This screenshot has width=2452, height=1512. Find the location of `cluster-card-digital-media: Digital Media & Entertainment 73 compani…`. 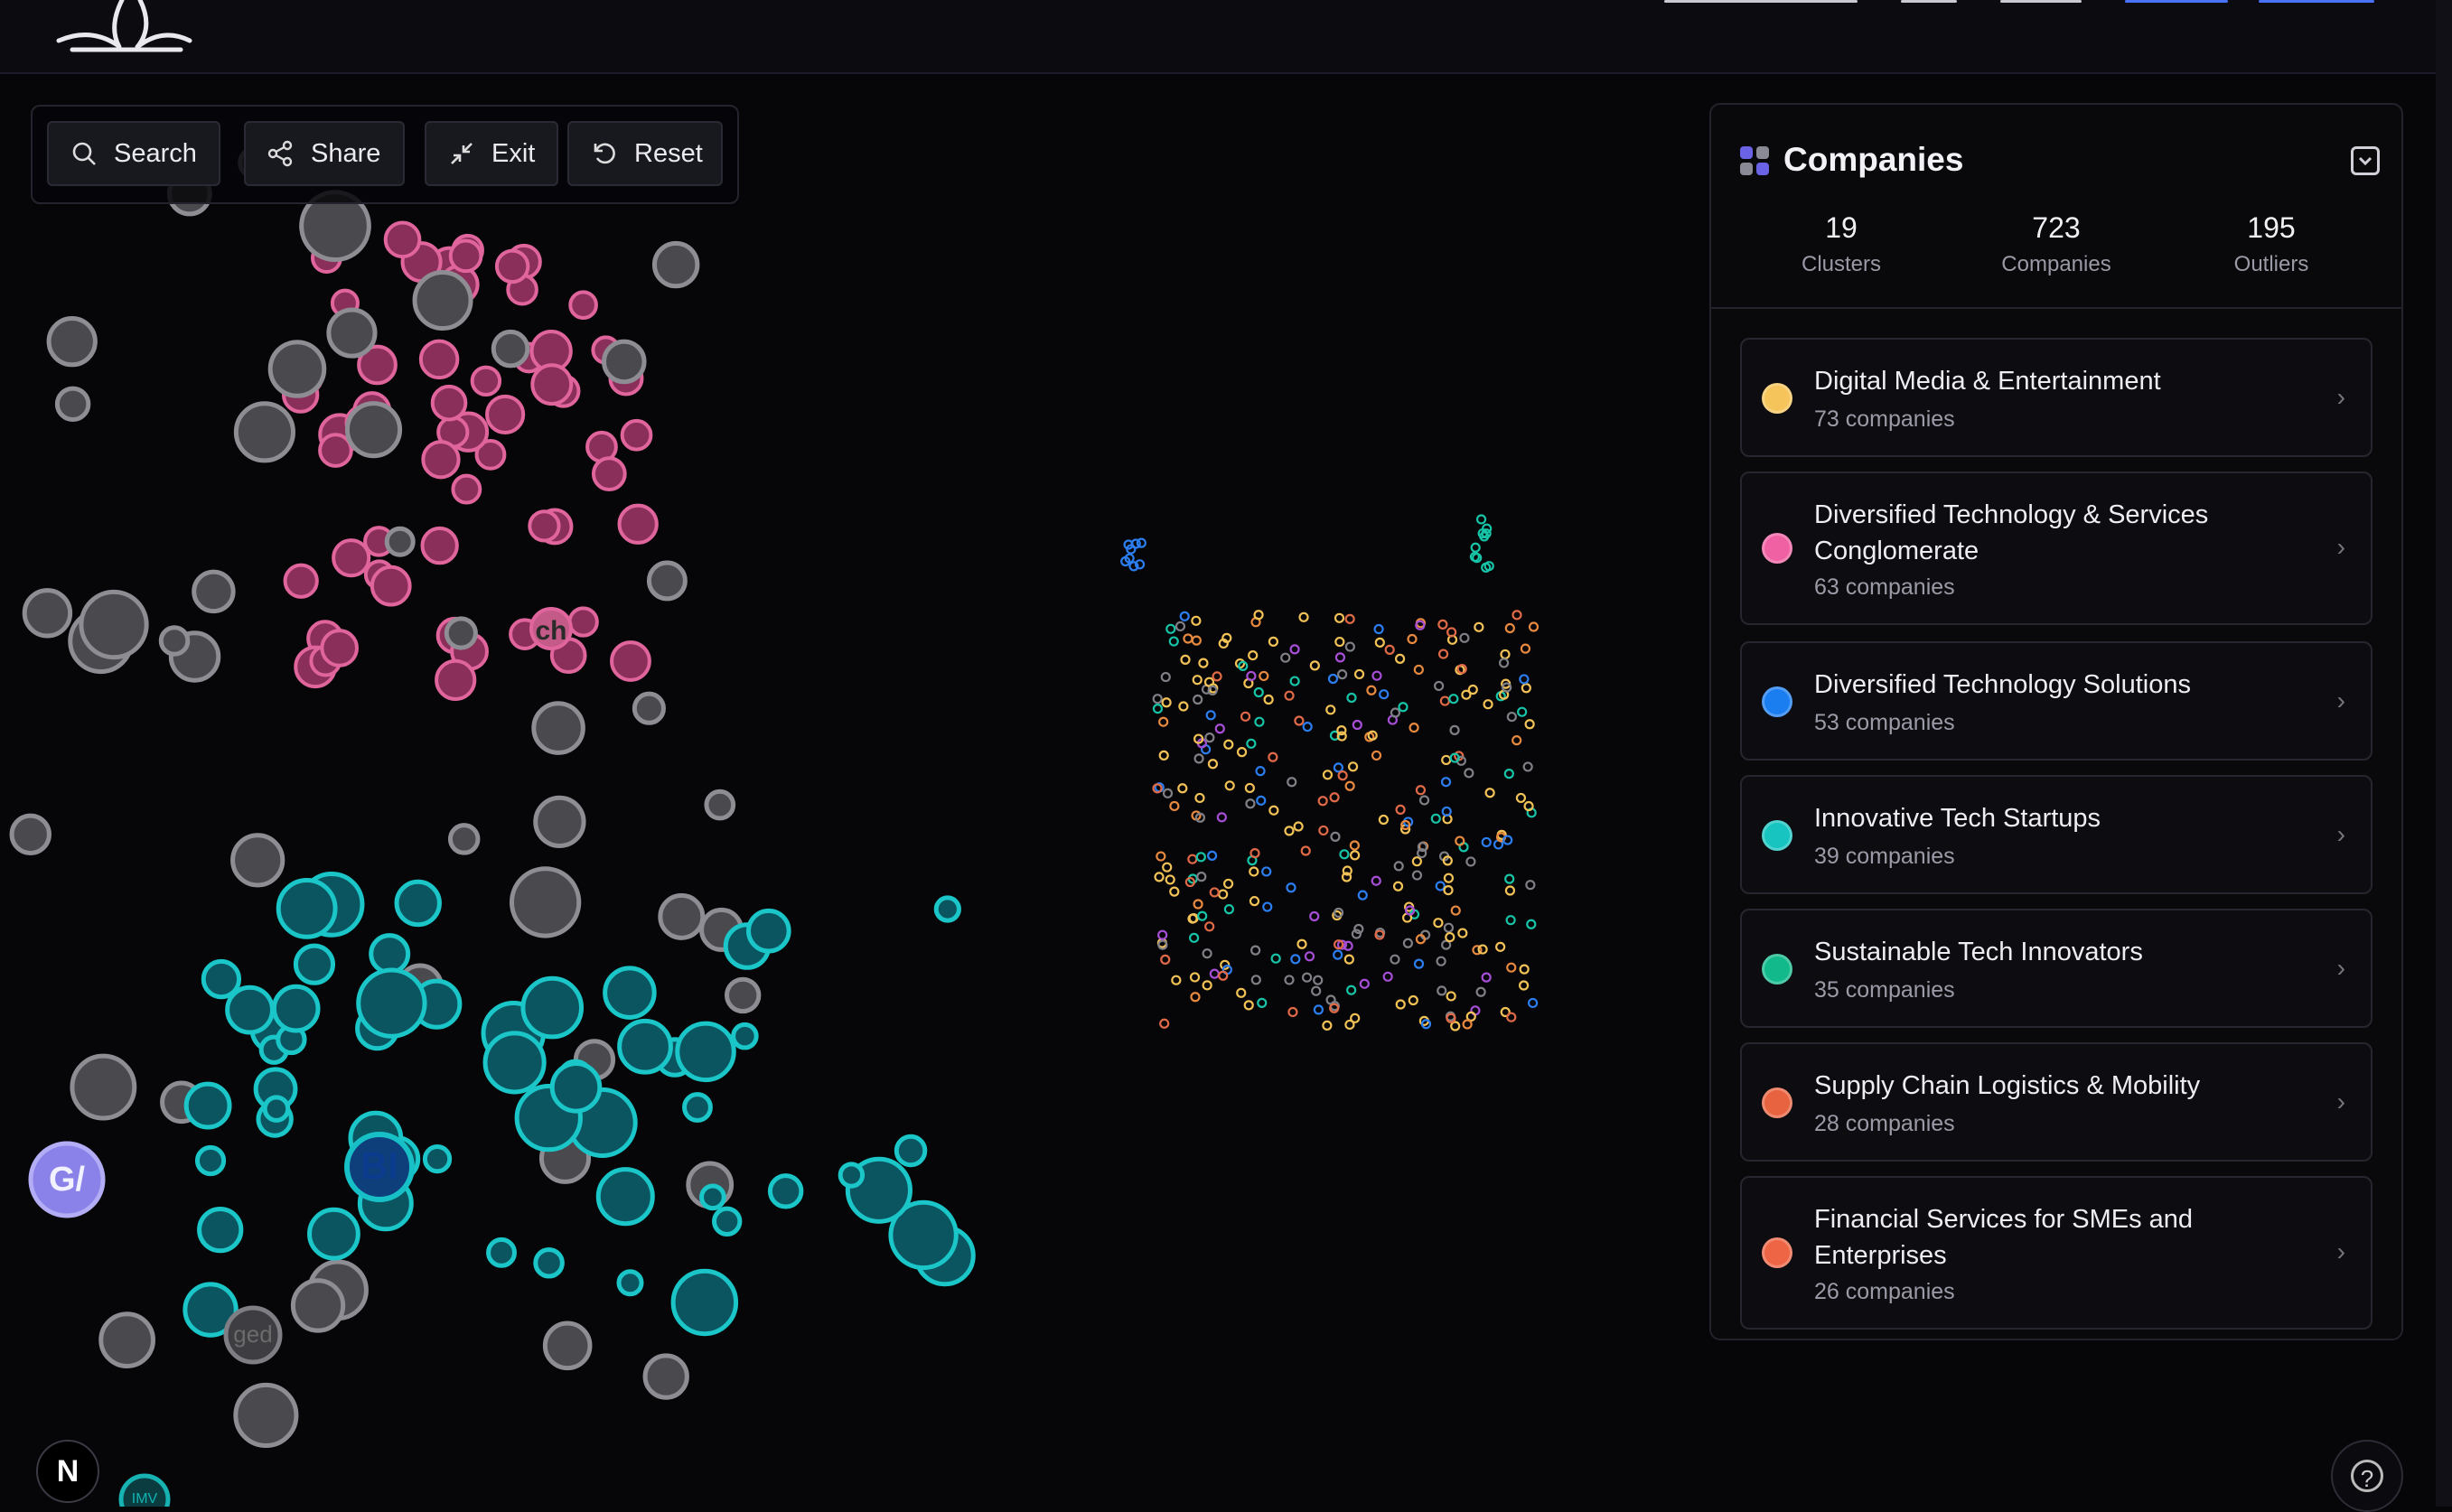

cluster-card-digital-media: Digital Media & Entertainment 73 compani… is located at coordinates (2056, 397).